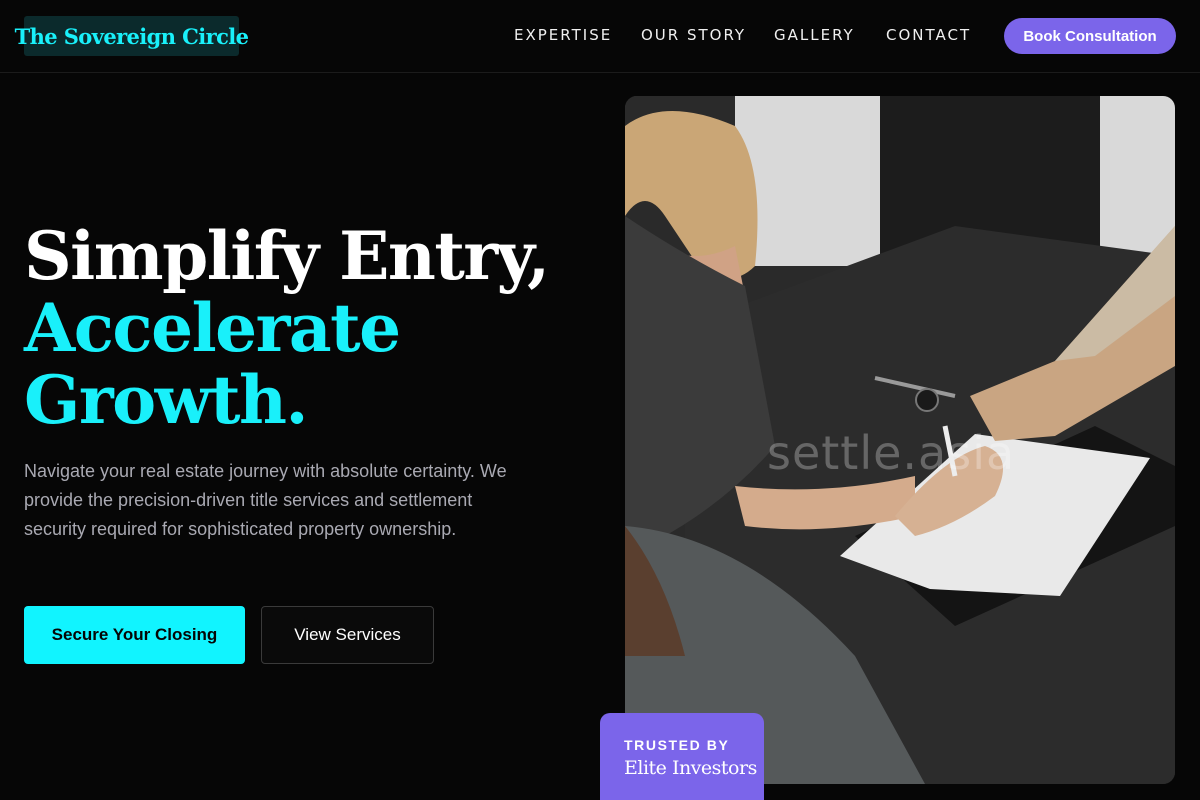 Image resolution: width=1200 pixels, height=800 pixels. What do you see at coordinates (347, 635) in the screenshot?
I see `view-services-button: View Services` at bounding box center [347, 635].